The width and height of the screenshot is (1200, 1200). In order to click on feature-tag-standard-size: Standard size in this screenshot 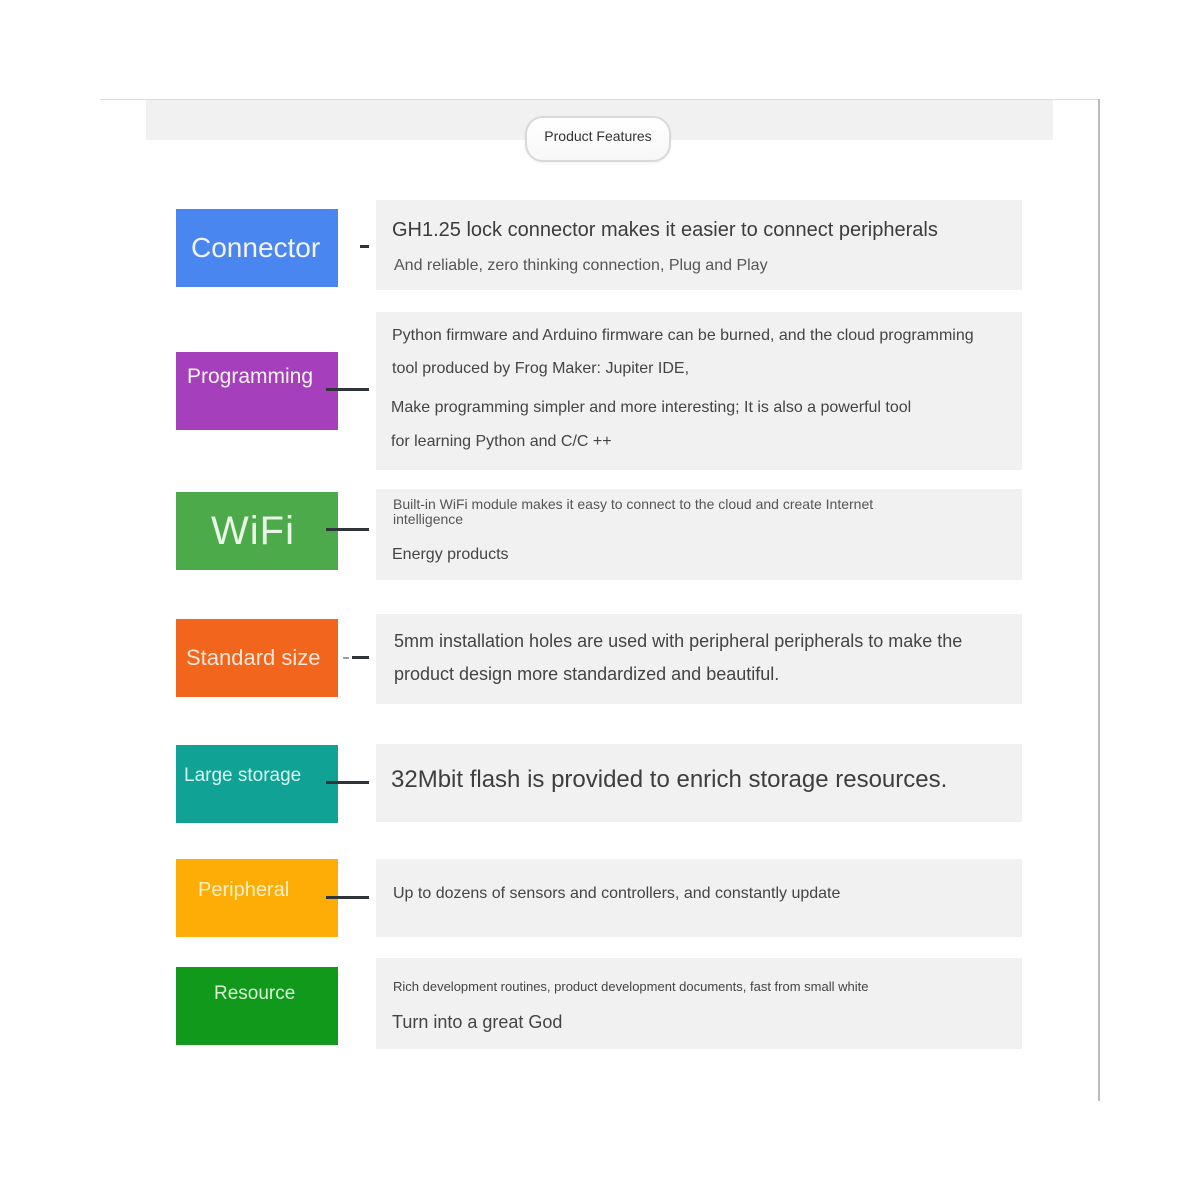, I will do `click(257, 658)`.